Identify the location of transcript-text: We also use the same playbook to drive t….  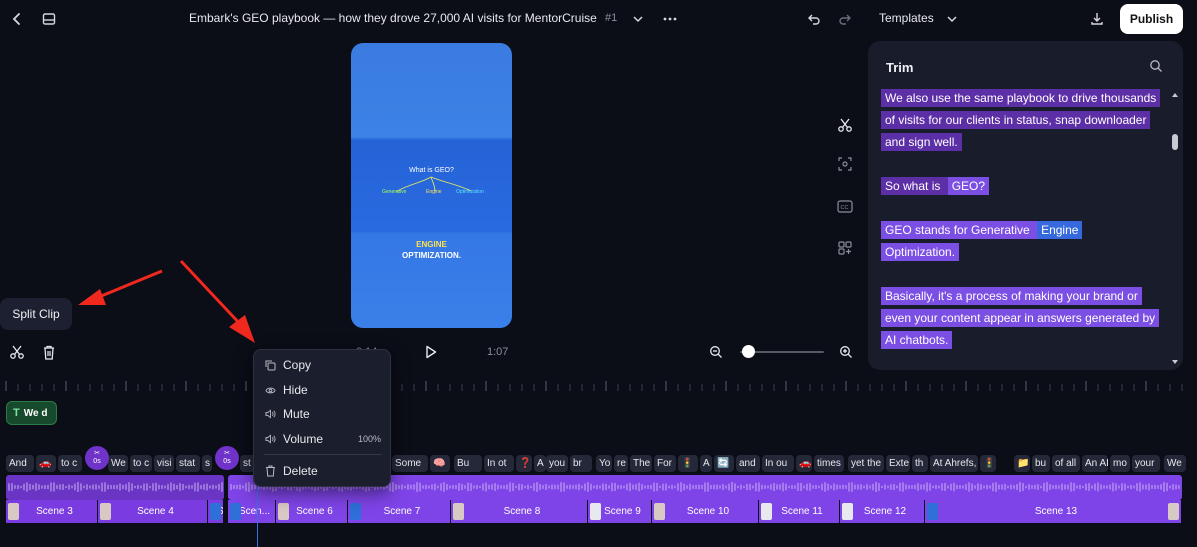
(1021, 120).